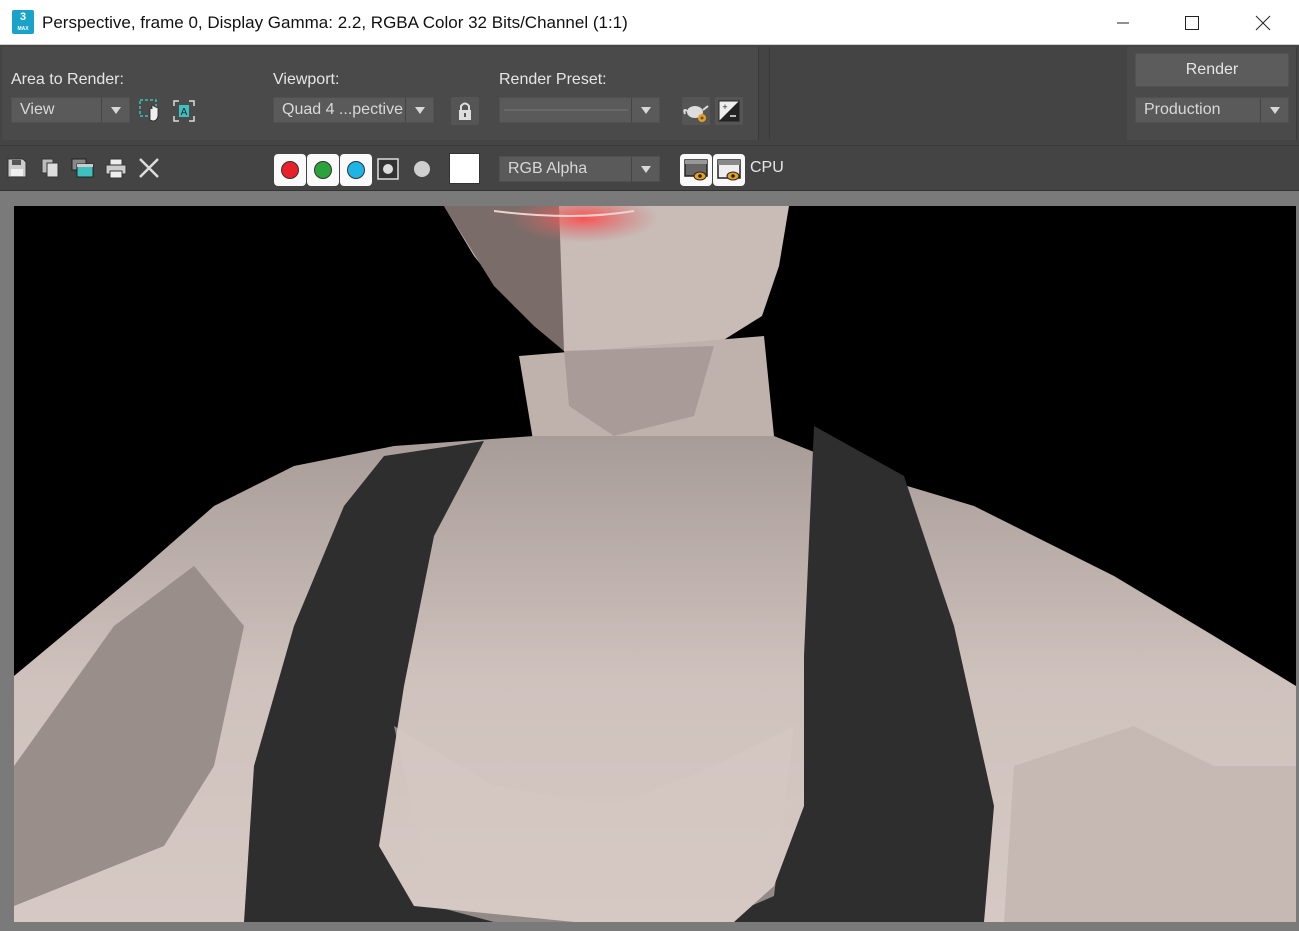 This screenshot has width=1299, height=931. I want to click on 3dsmax-app-icon: 3 MAX, so click(23, 22).